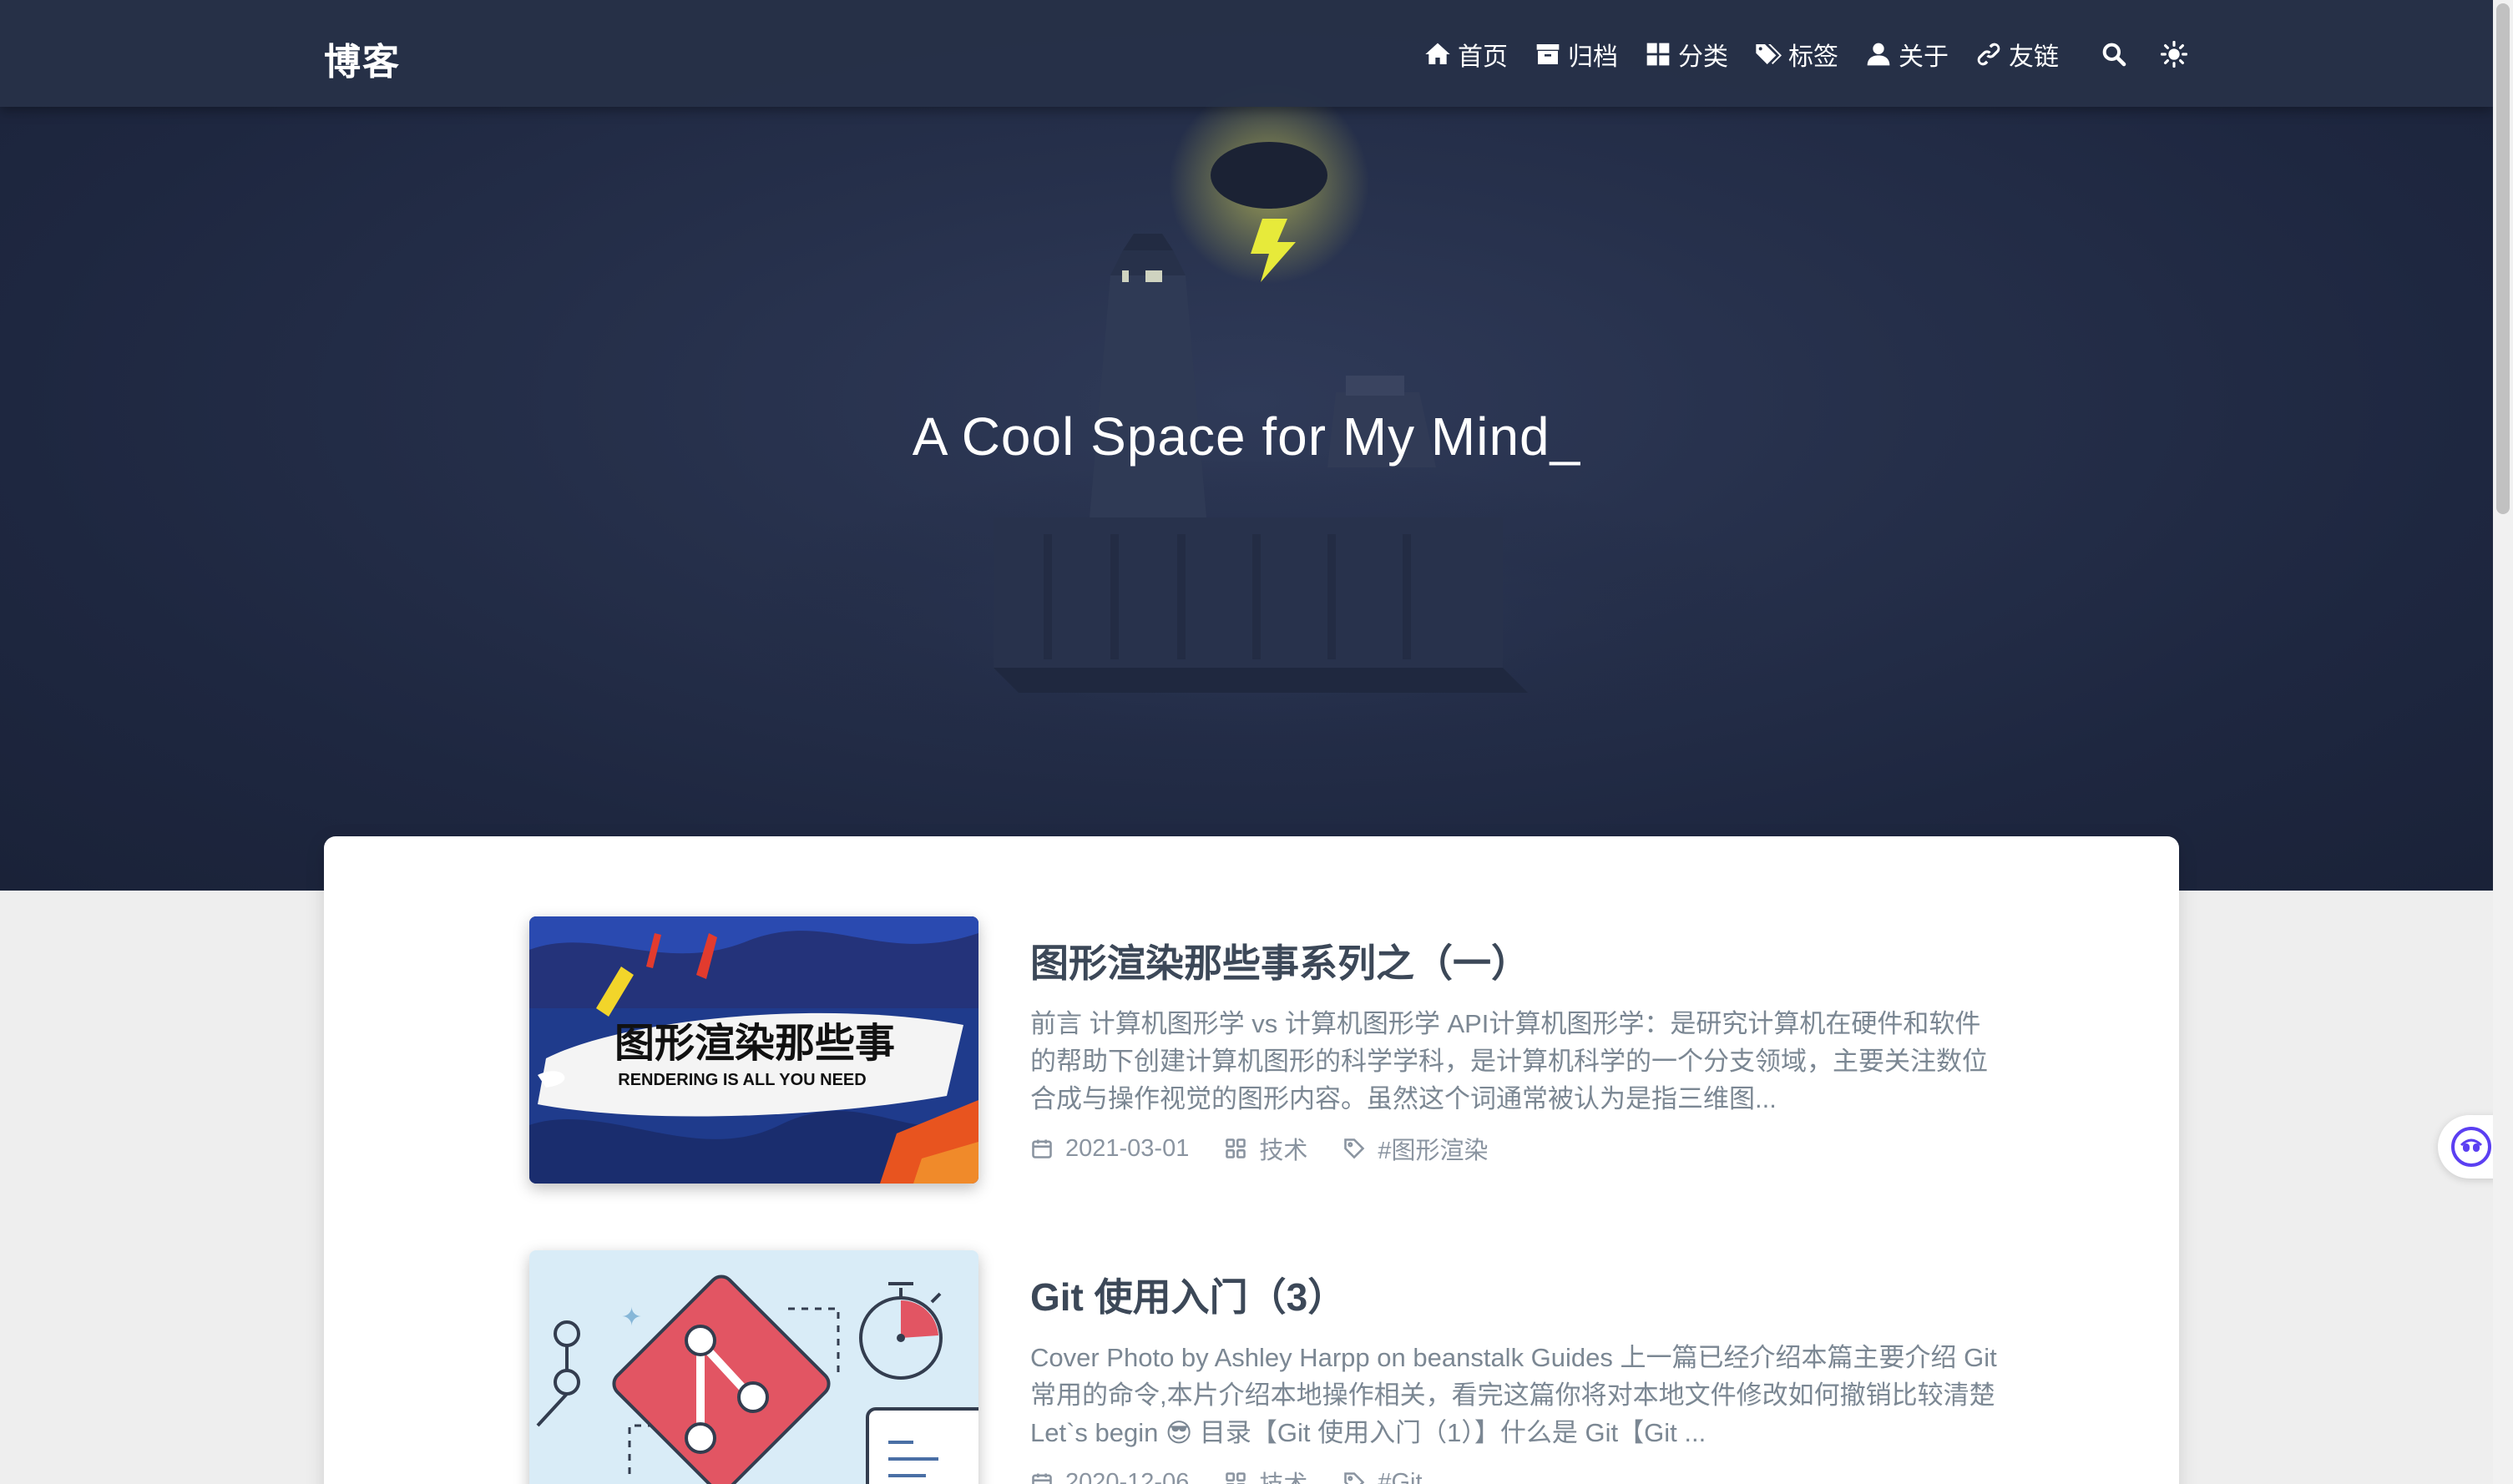 Image resolution: width=2513 pixels, height=1484 pixels. What do you see at coordinates (1593, 57) in the screenshot?
I see `nav-item-label: 归档` at bounding box center [1593, 57].